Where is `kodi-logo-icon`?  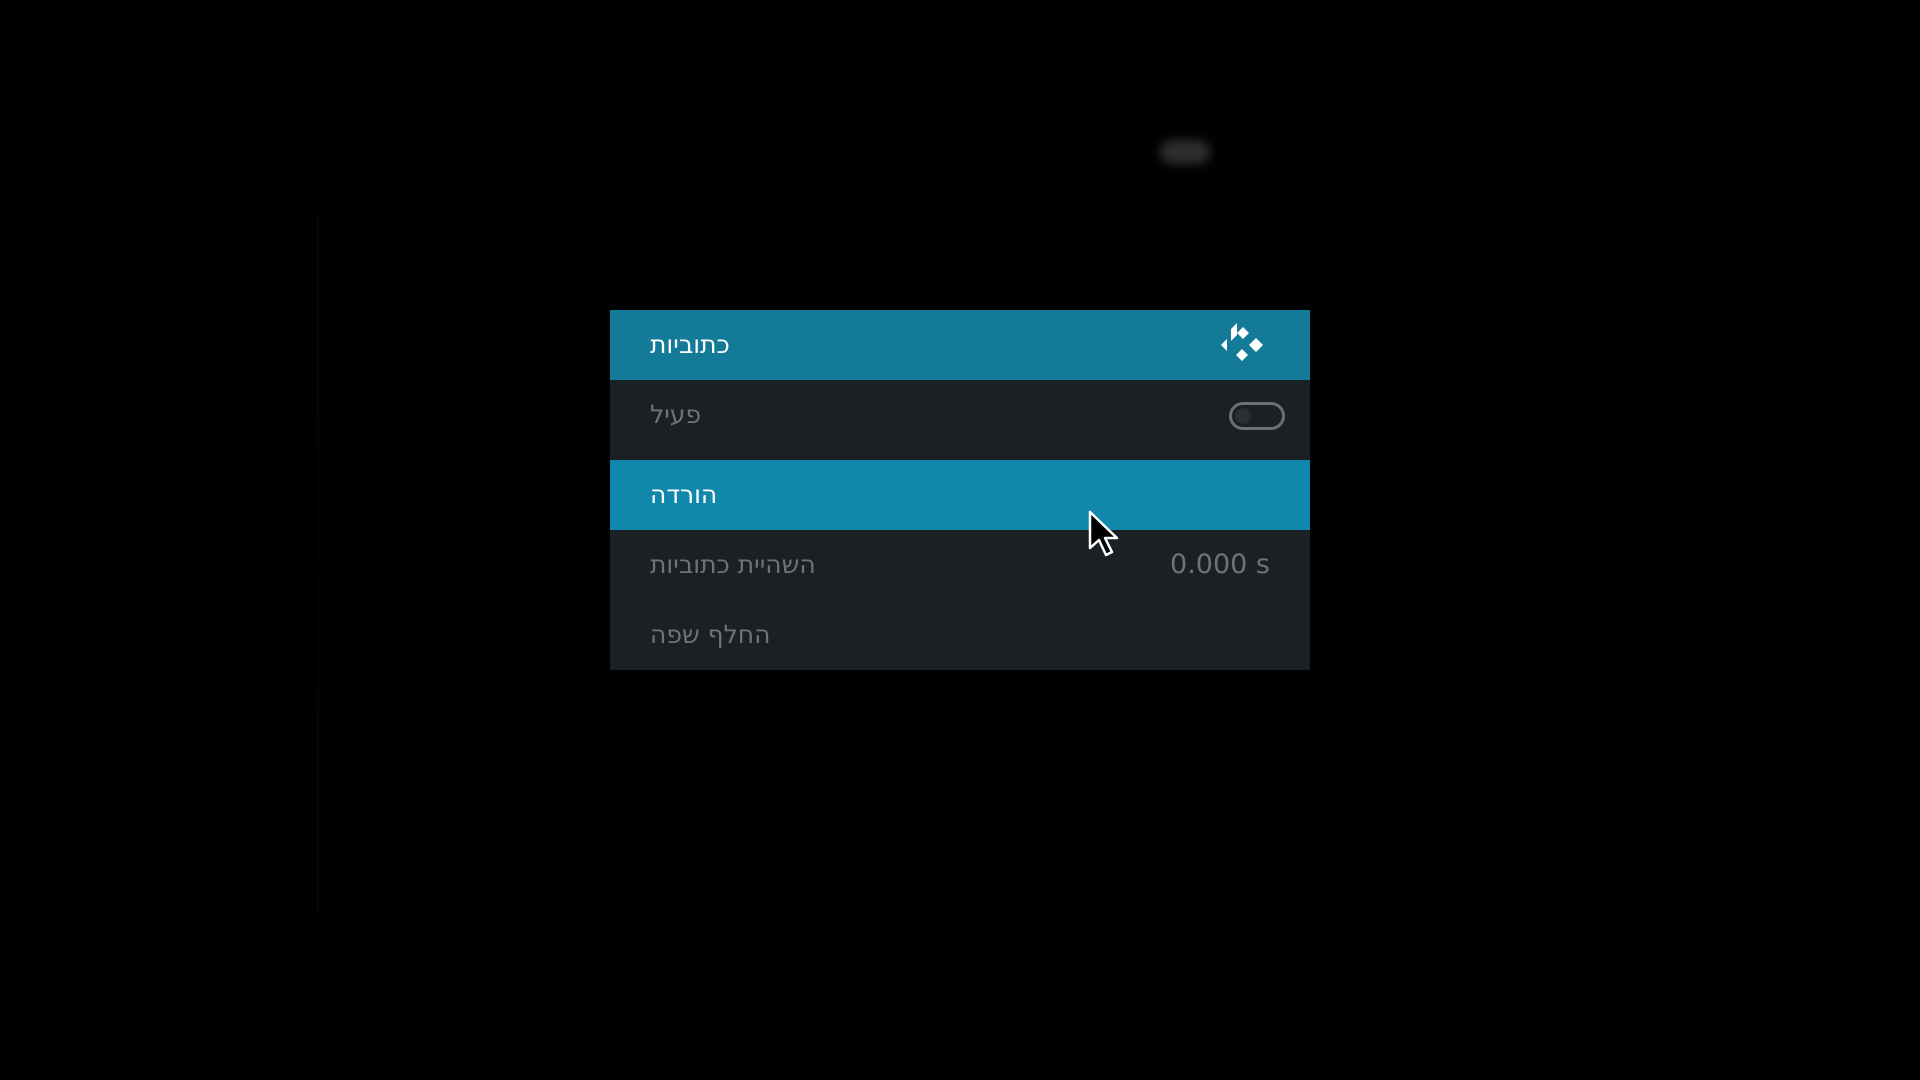 kodi-logo-icon is located at coordinates (1242, 342).